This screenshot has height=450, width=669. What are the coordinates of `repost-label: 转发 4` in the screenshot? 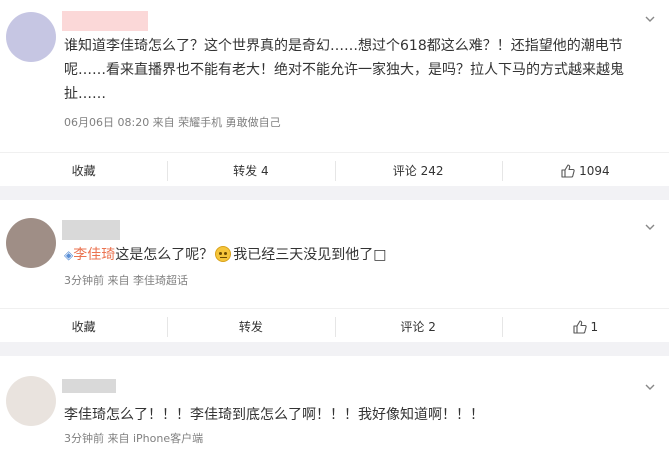 It's located at (251, 171).